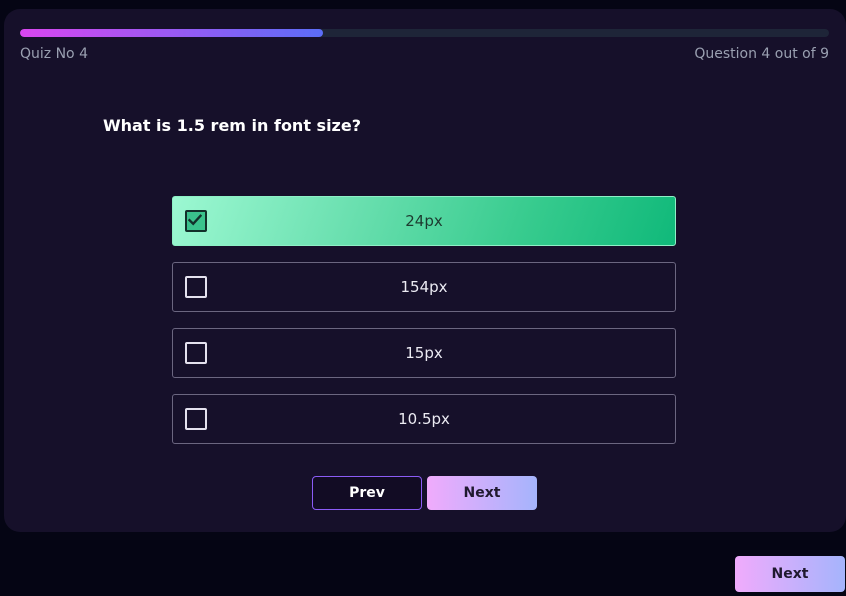 This screenshot has width=846, height=596. I want to click on question-count: Question 4 out of 9, so click(761, 54).